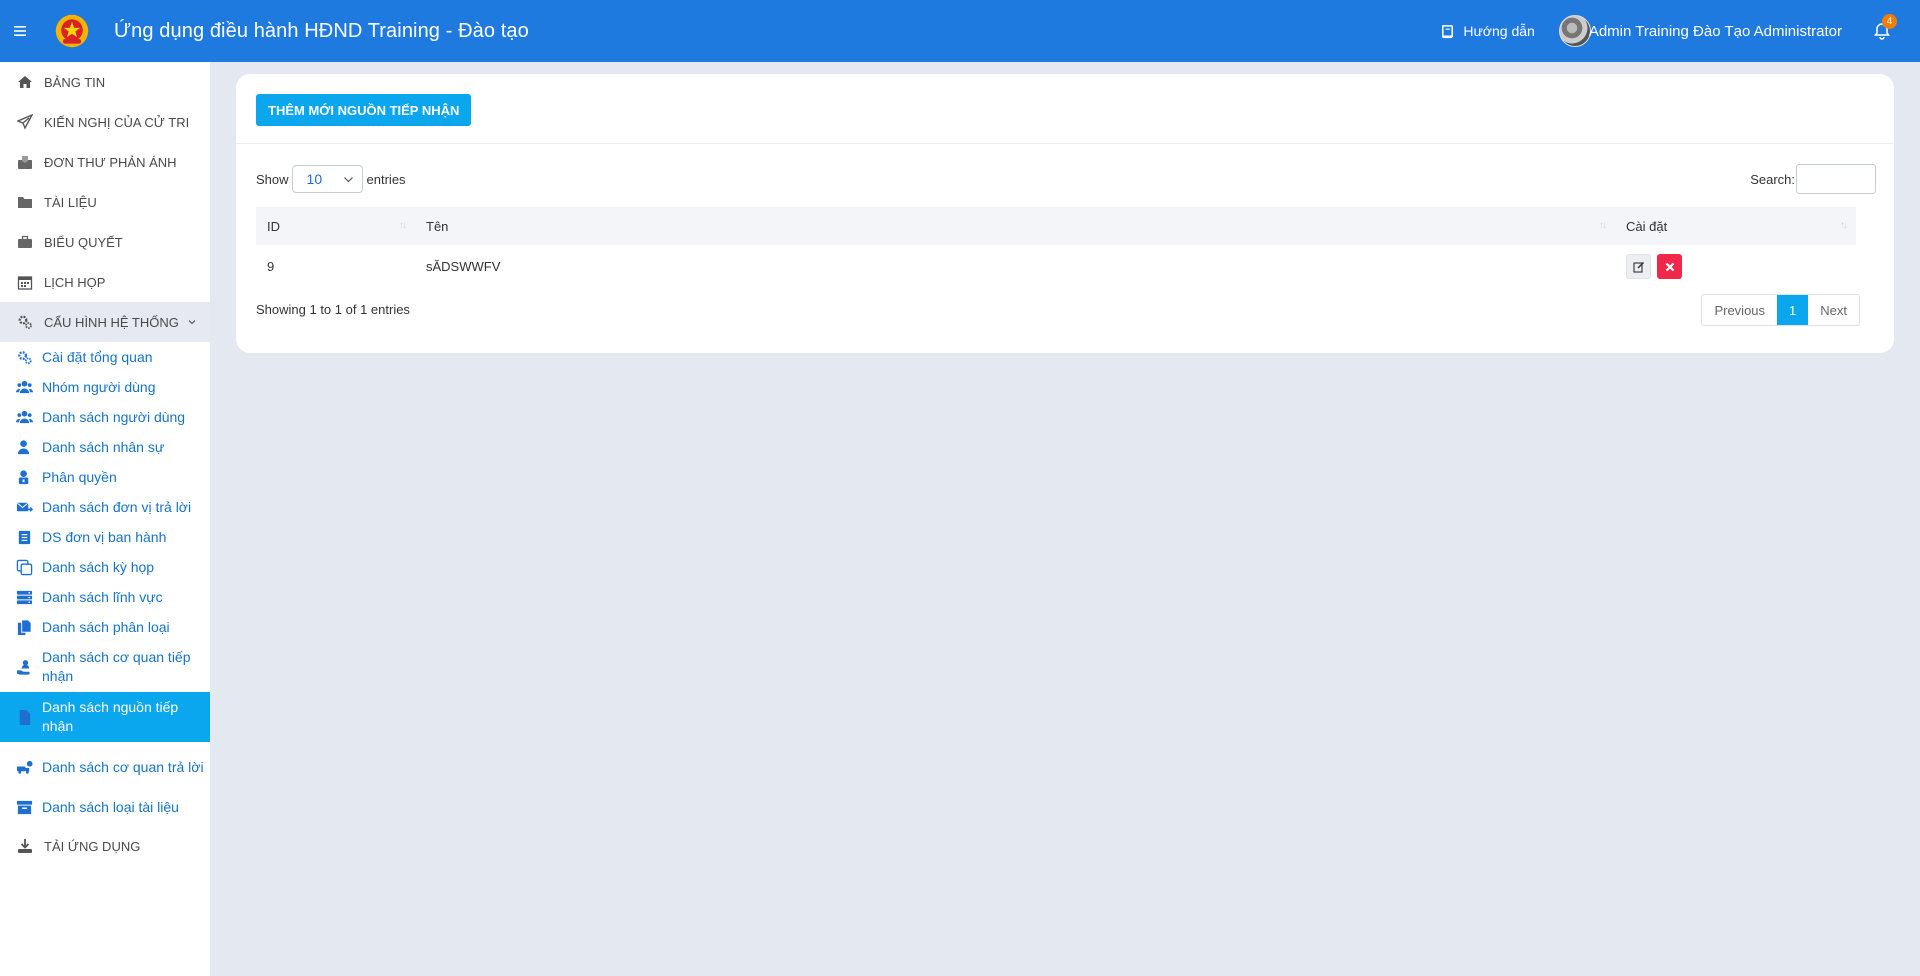 This screenshot has height=976, width=1920. I want to click on sidebar-subitem-don-vi-tra-loi: Danh sách đơn vị trả lời, so click(105, 507).